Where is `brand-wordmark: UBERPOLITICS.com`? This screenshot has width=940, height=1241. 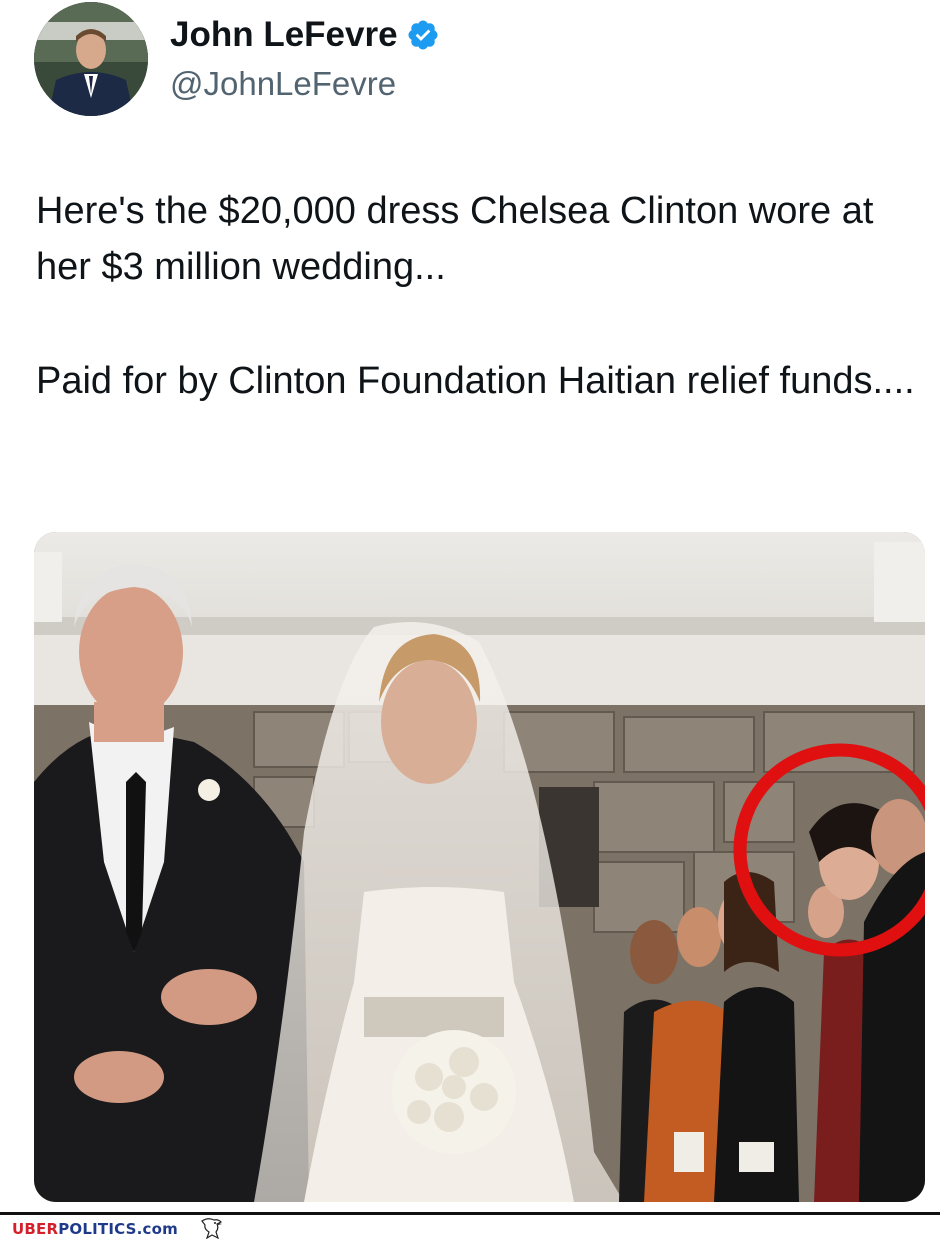 brand-wordmark: UBERPOLITICS.com is located at coordinates (95, 1229).